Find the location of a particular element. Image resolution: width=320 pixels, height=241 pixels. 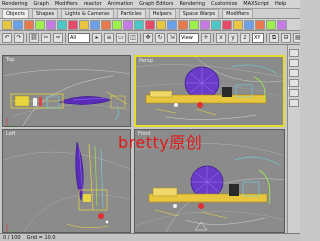

blizzard-icon is located at coordinates (282, 24).